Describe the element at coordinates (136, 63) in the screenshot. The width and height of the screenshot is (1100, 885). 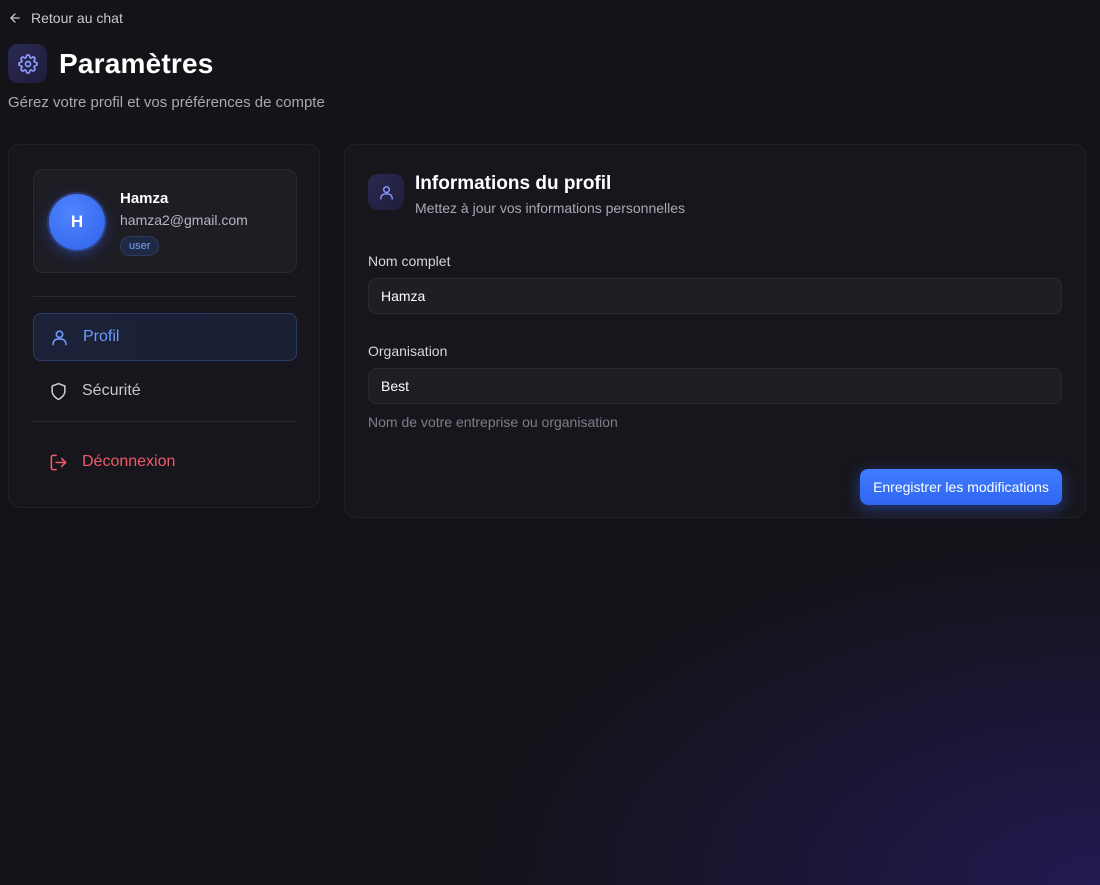
I see `page-title: Paramètres` at that location.